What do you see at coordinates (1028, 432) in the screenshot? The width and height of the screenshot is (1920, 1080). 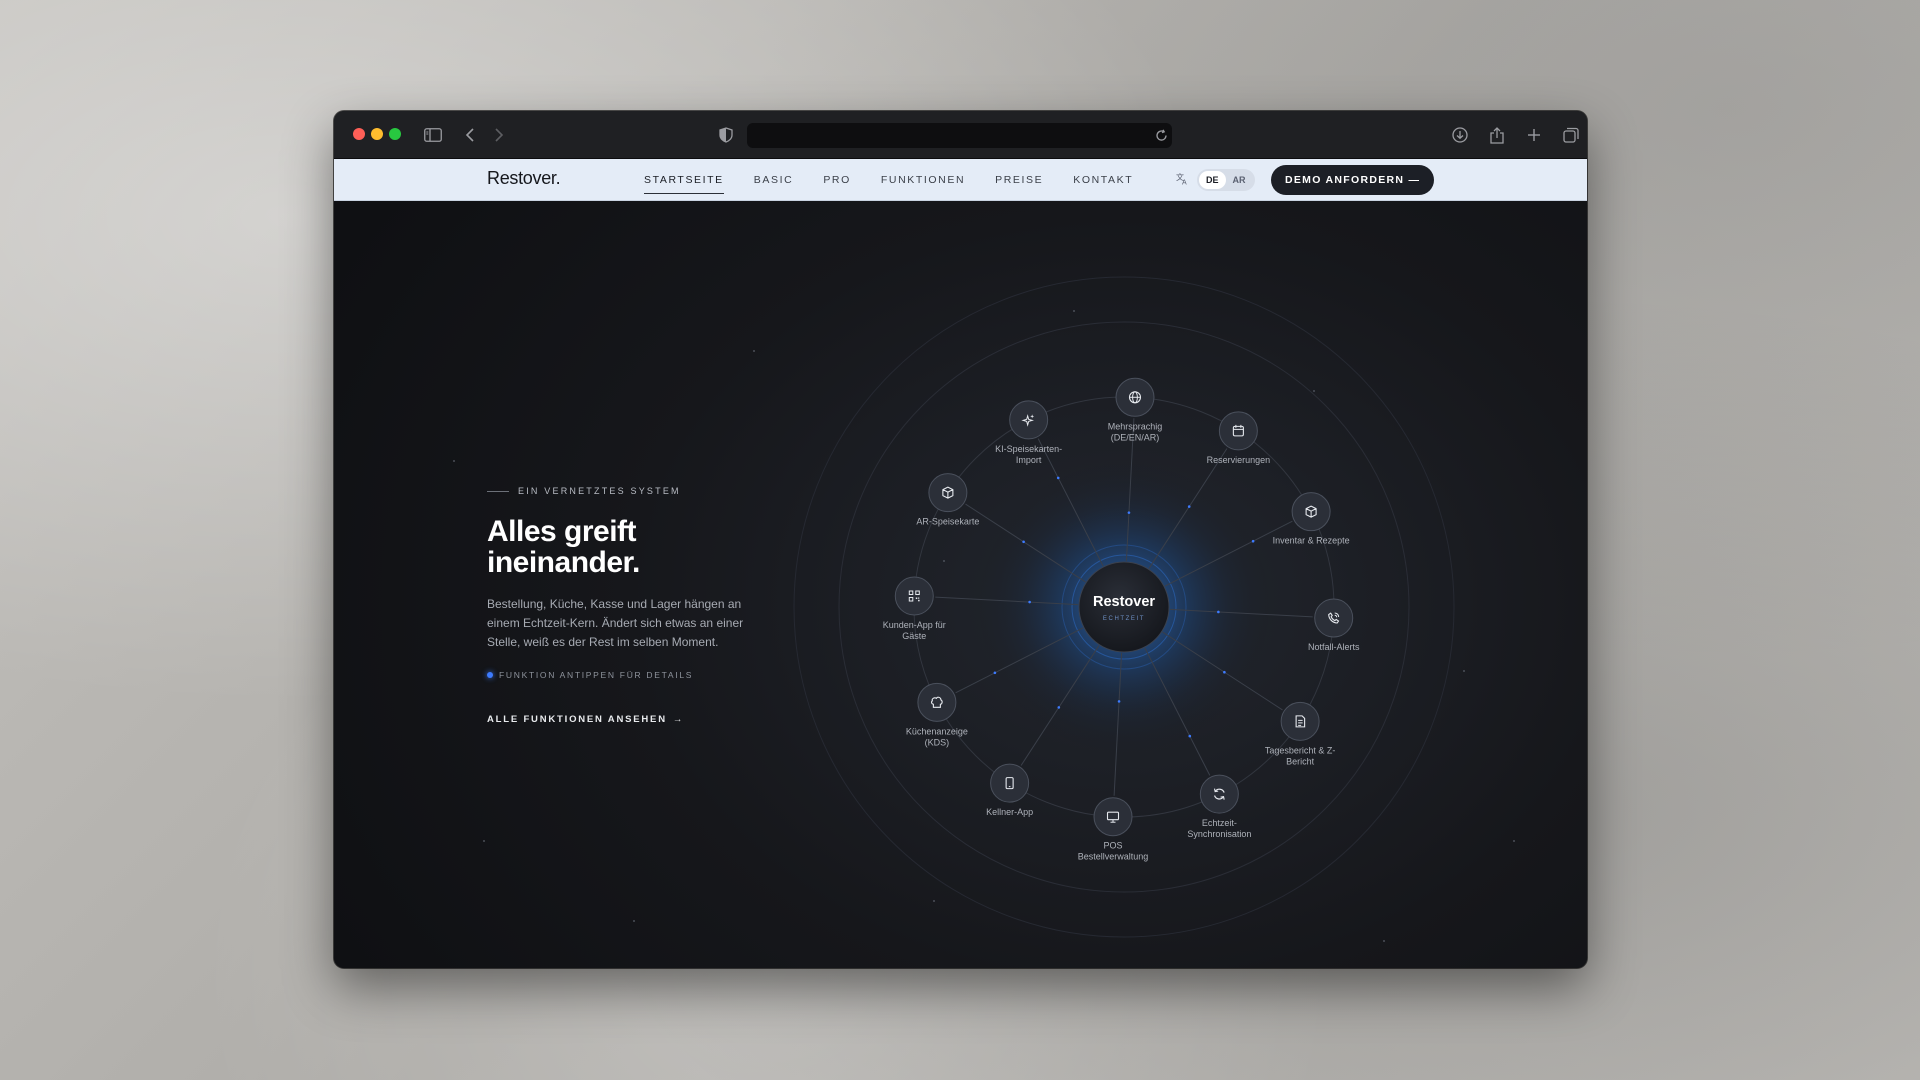 I see `feature-node-ki: KI-Speisekarten-Import` at bounding box center [1028, 432].